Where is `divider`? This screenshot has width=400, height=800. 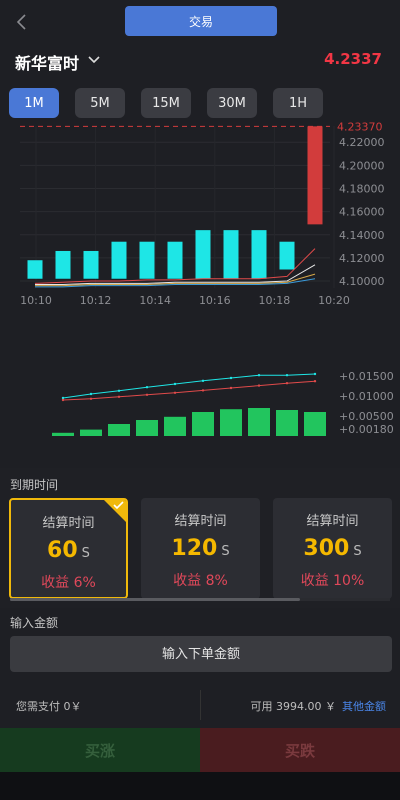
divider is located at coordinates (200, 705).